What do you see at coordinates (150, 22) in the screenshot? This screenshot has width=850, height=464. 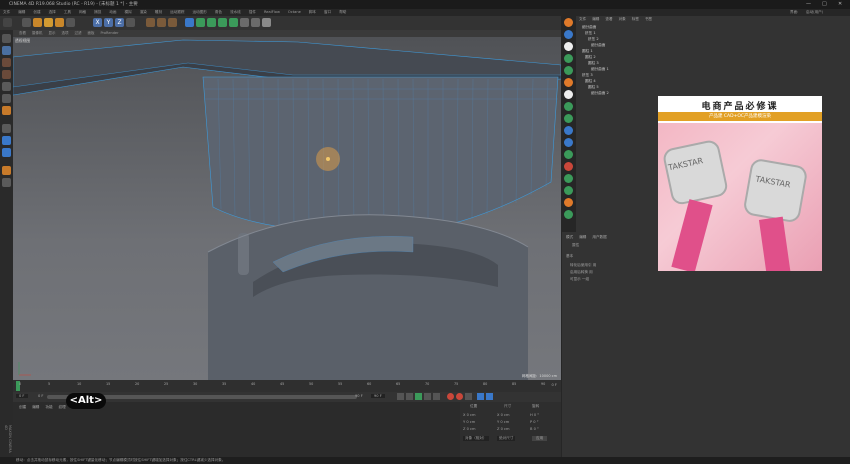 I see `render-view-icon` at bounding box center [150, 22].